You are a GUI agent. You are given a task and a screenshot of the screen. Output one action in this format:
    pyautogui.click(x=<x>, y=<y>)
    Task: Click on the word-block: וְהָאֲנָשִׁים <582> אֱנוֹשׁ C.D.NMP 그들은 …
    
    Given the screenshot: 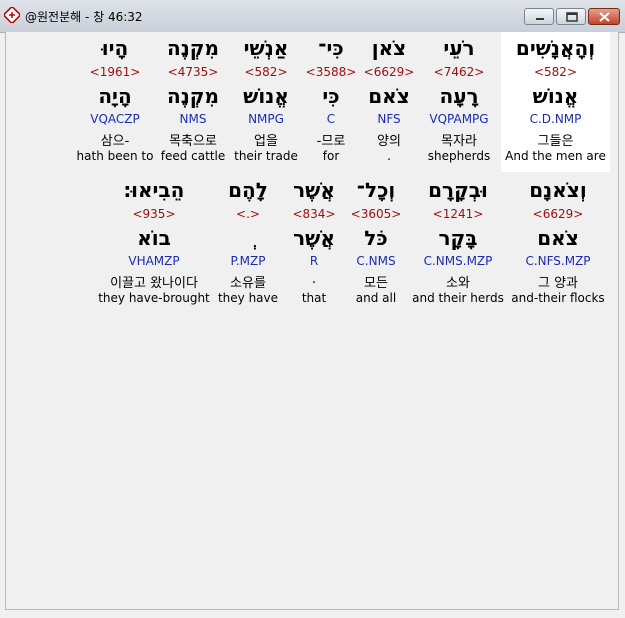 What is the action you would take?
    pyautogui.click(x=555, y=102)
    